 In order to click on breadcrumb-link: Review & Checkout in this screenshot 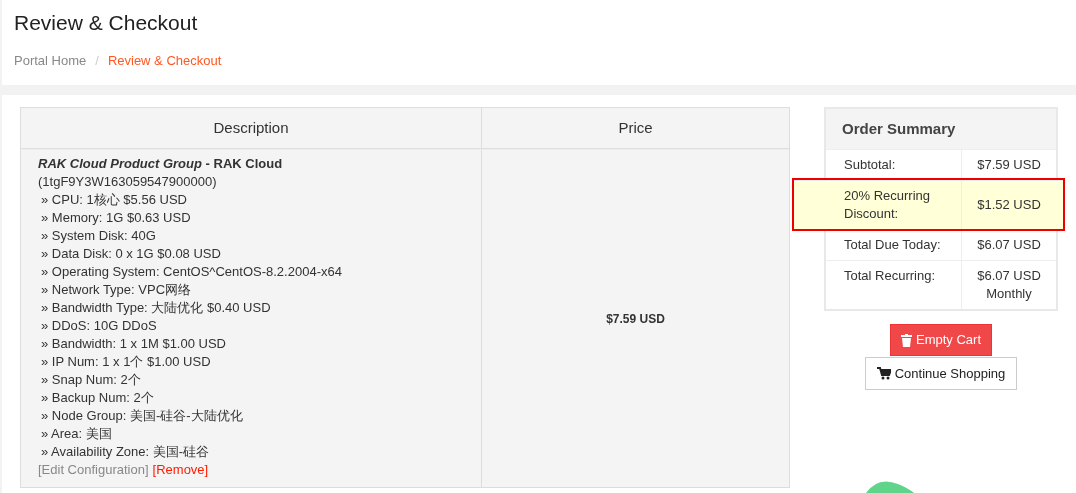, I will do `click(164, 61)`.